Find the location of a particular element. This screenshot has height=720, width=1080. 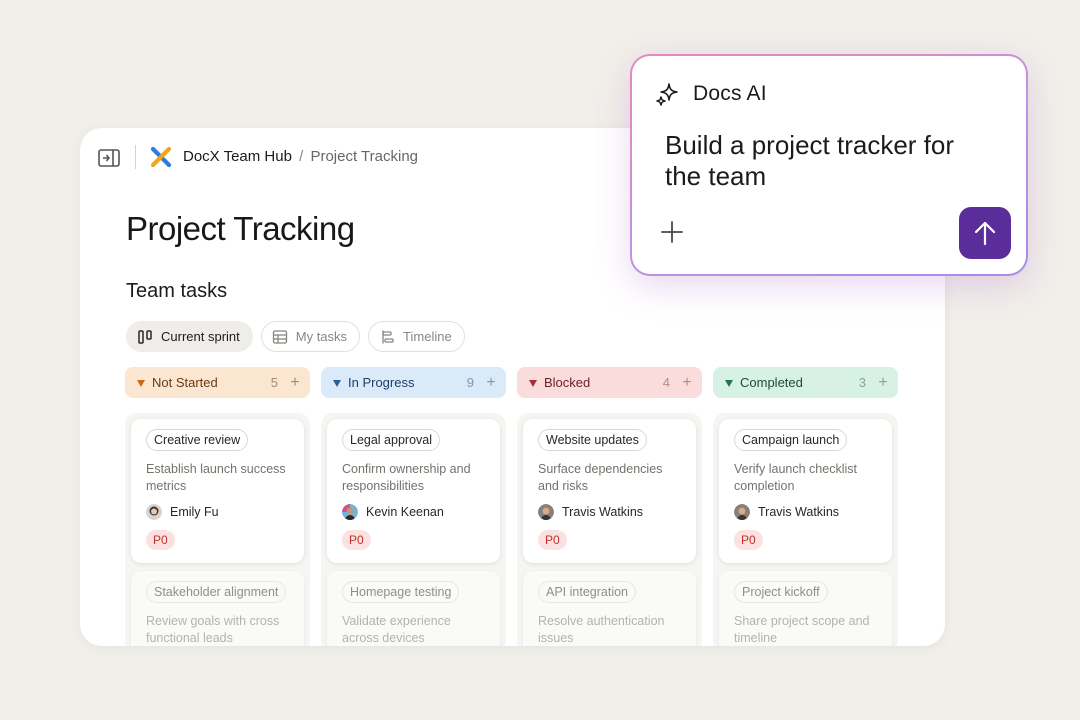

table-icon is located at coordinates (280, 337).